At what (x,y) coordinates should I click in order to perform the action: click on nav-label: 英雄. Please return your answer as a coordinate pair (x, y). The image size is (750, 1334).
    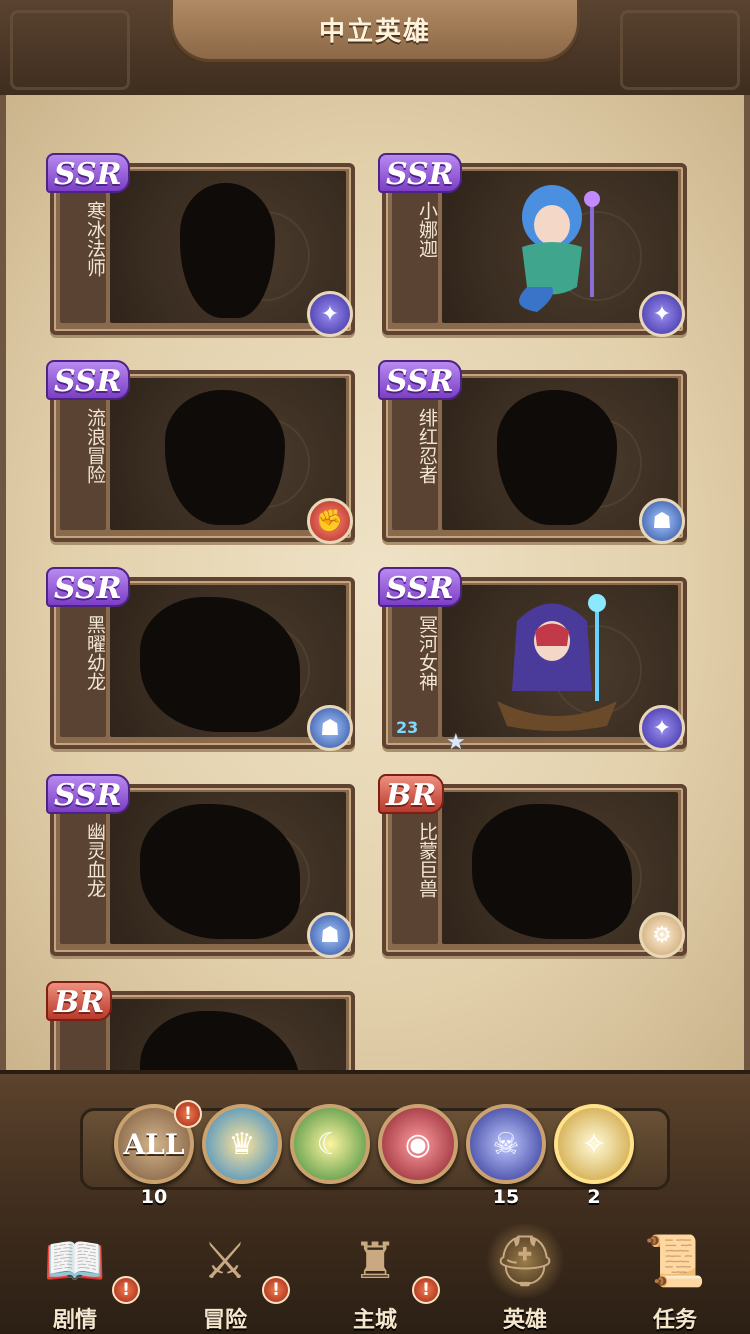
    Looking at the image, I should click on (524, 1320).